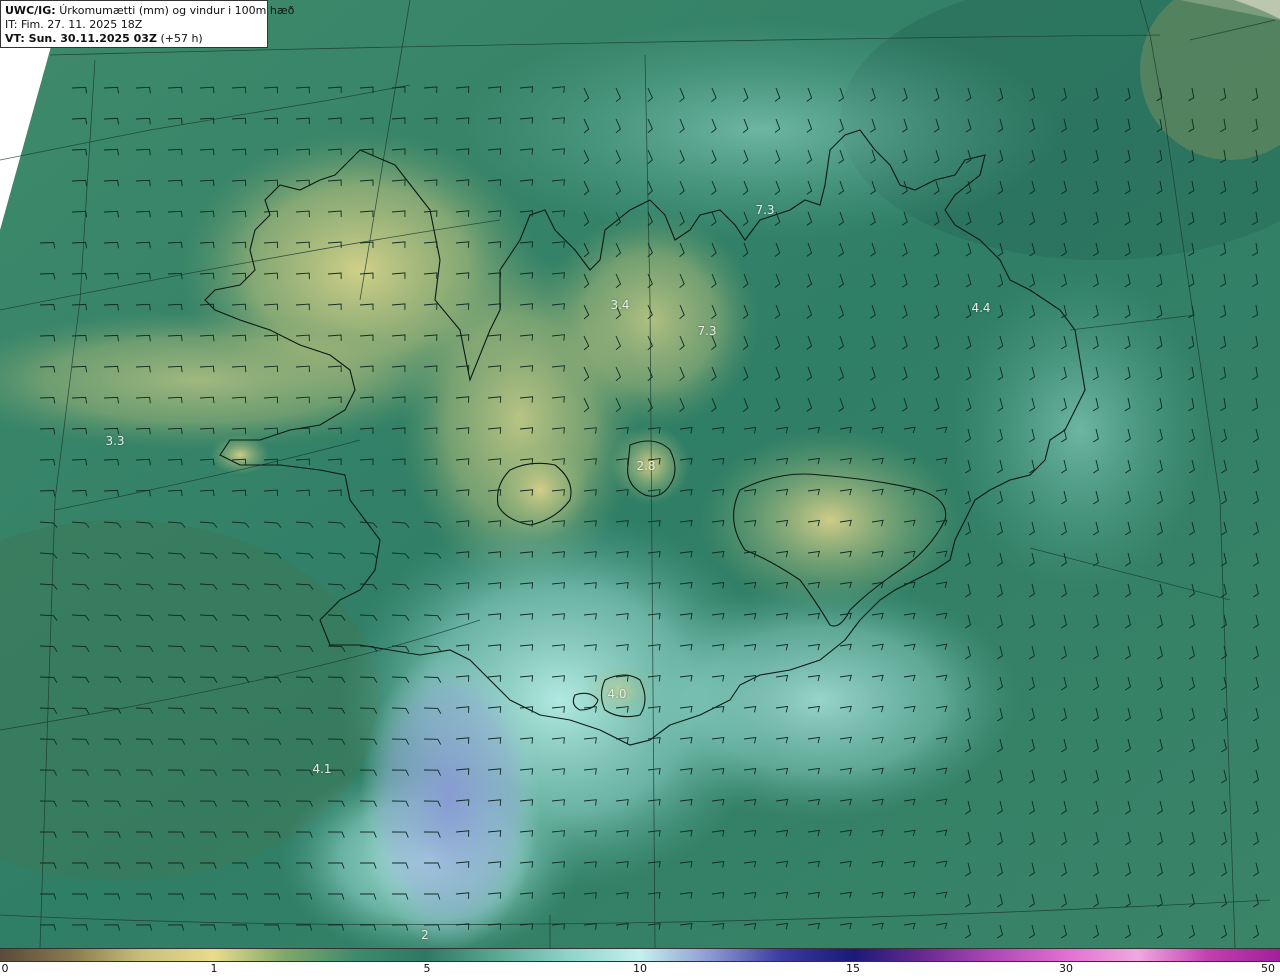  I want to click on map-value-label: 4.4, so click(981, 308).